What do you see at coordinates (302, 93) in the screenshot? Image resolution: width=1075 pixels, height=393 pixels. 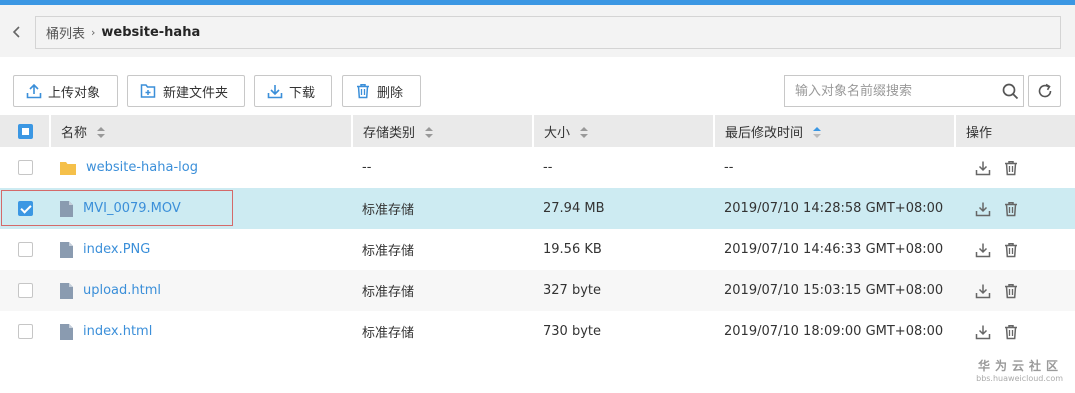 I see `download-label: 下载` at bounding box center [302, 93].